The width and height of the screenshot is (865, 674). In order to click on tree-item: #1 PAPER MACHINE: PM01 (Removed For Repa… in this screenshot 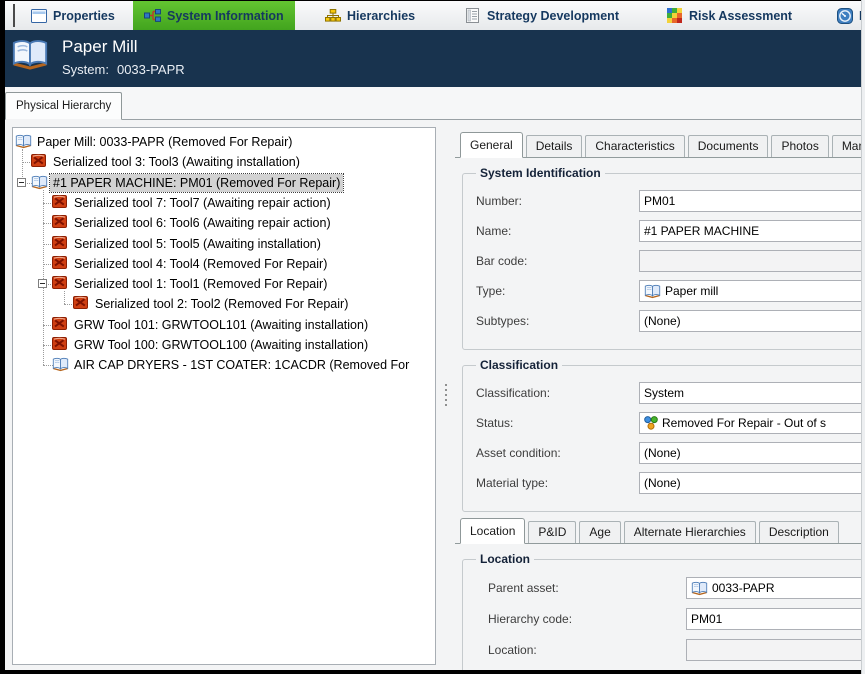, I will do `click(224, 182)`.